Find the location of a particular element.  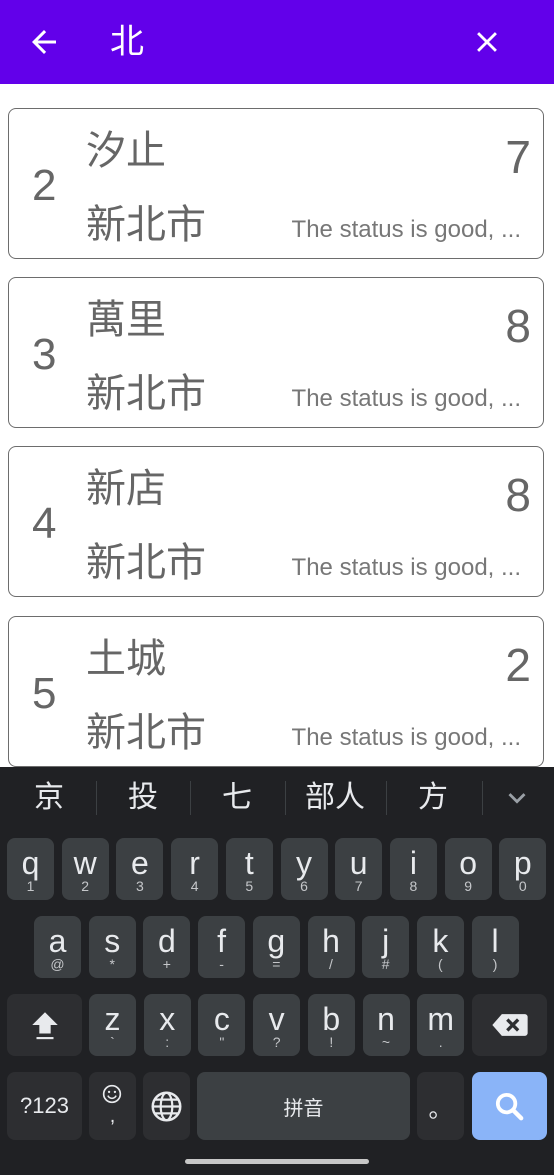

key-h: h / is located at coordinates (331, 947).